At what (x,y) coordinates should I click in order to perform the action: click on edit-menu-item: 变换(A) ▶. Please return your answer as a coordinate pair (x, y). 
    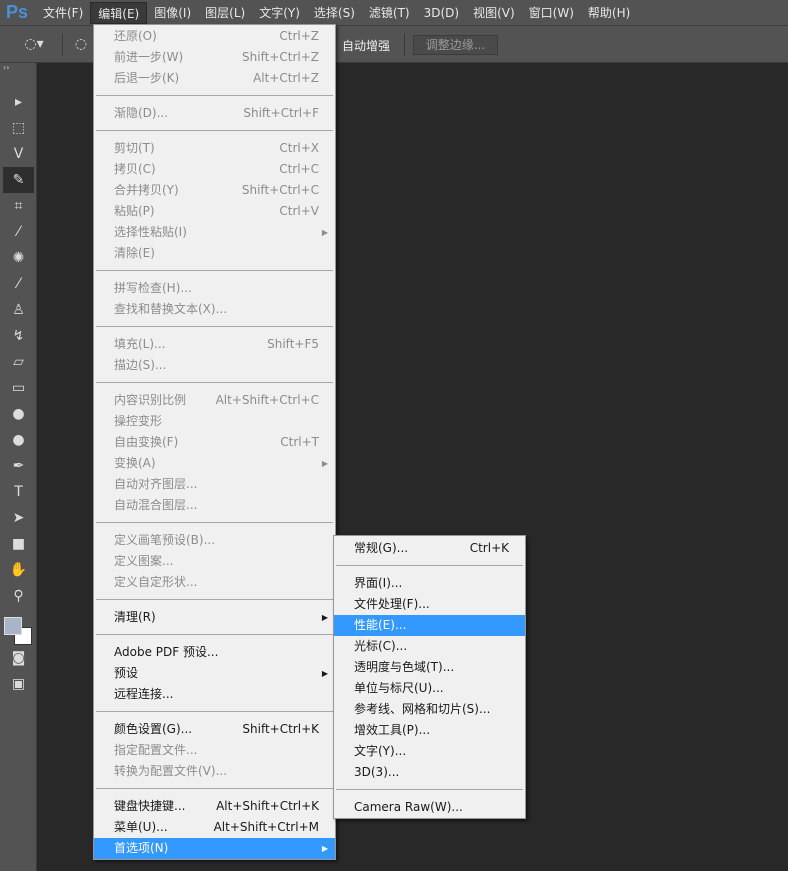
    Looking at the image, I should click on (214, 463).